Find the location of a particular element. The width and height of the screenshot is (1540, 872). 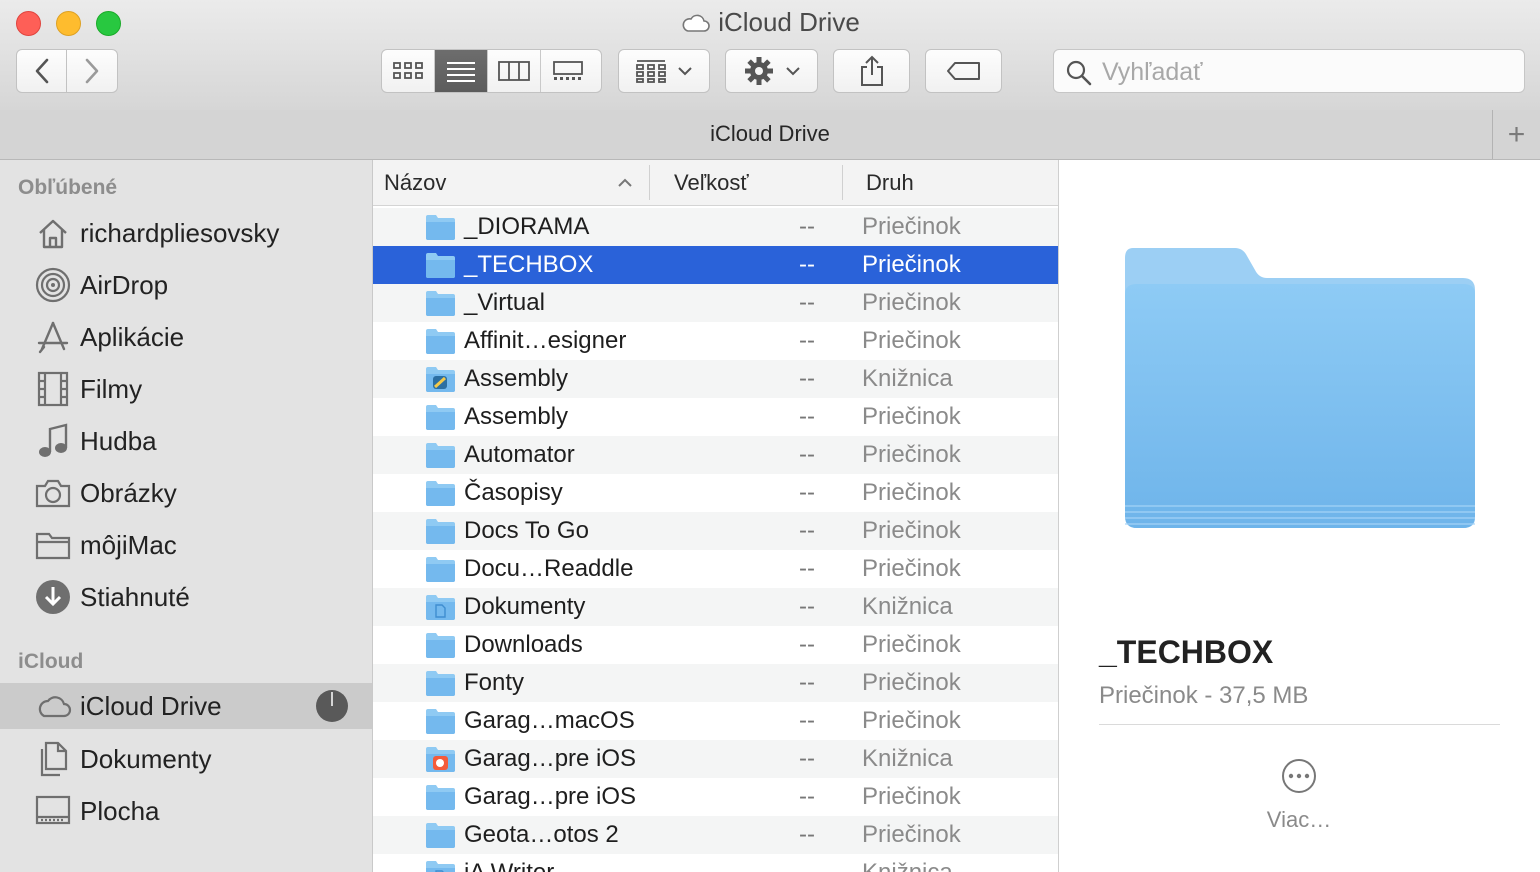

group-by-button is located at coordinates (664, 71).